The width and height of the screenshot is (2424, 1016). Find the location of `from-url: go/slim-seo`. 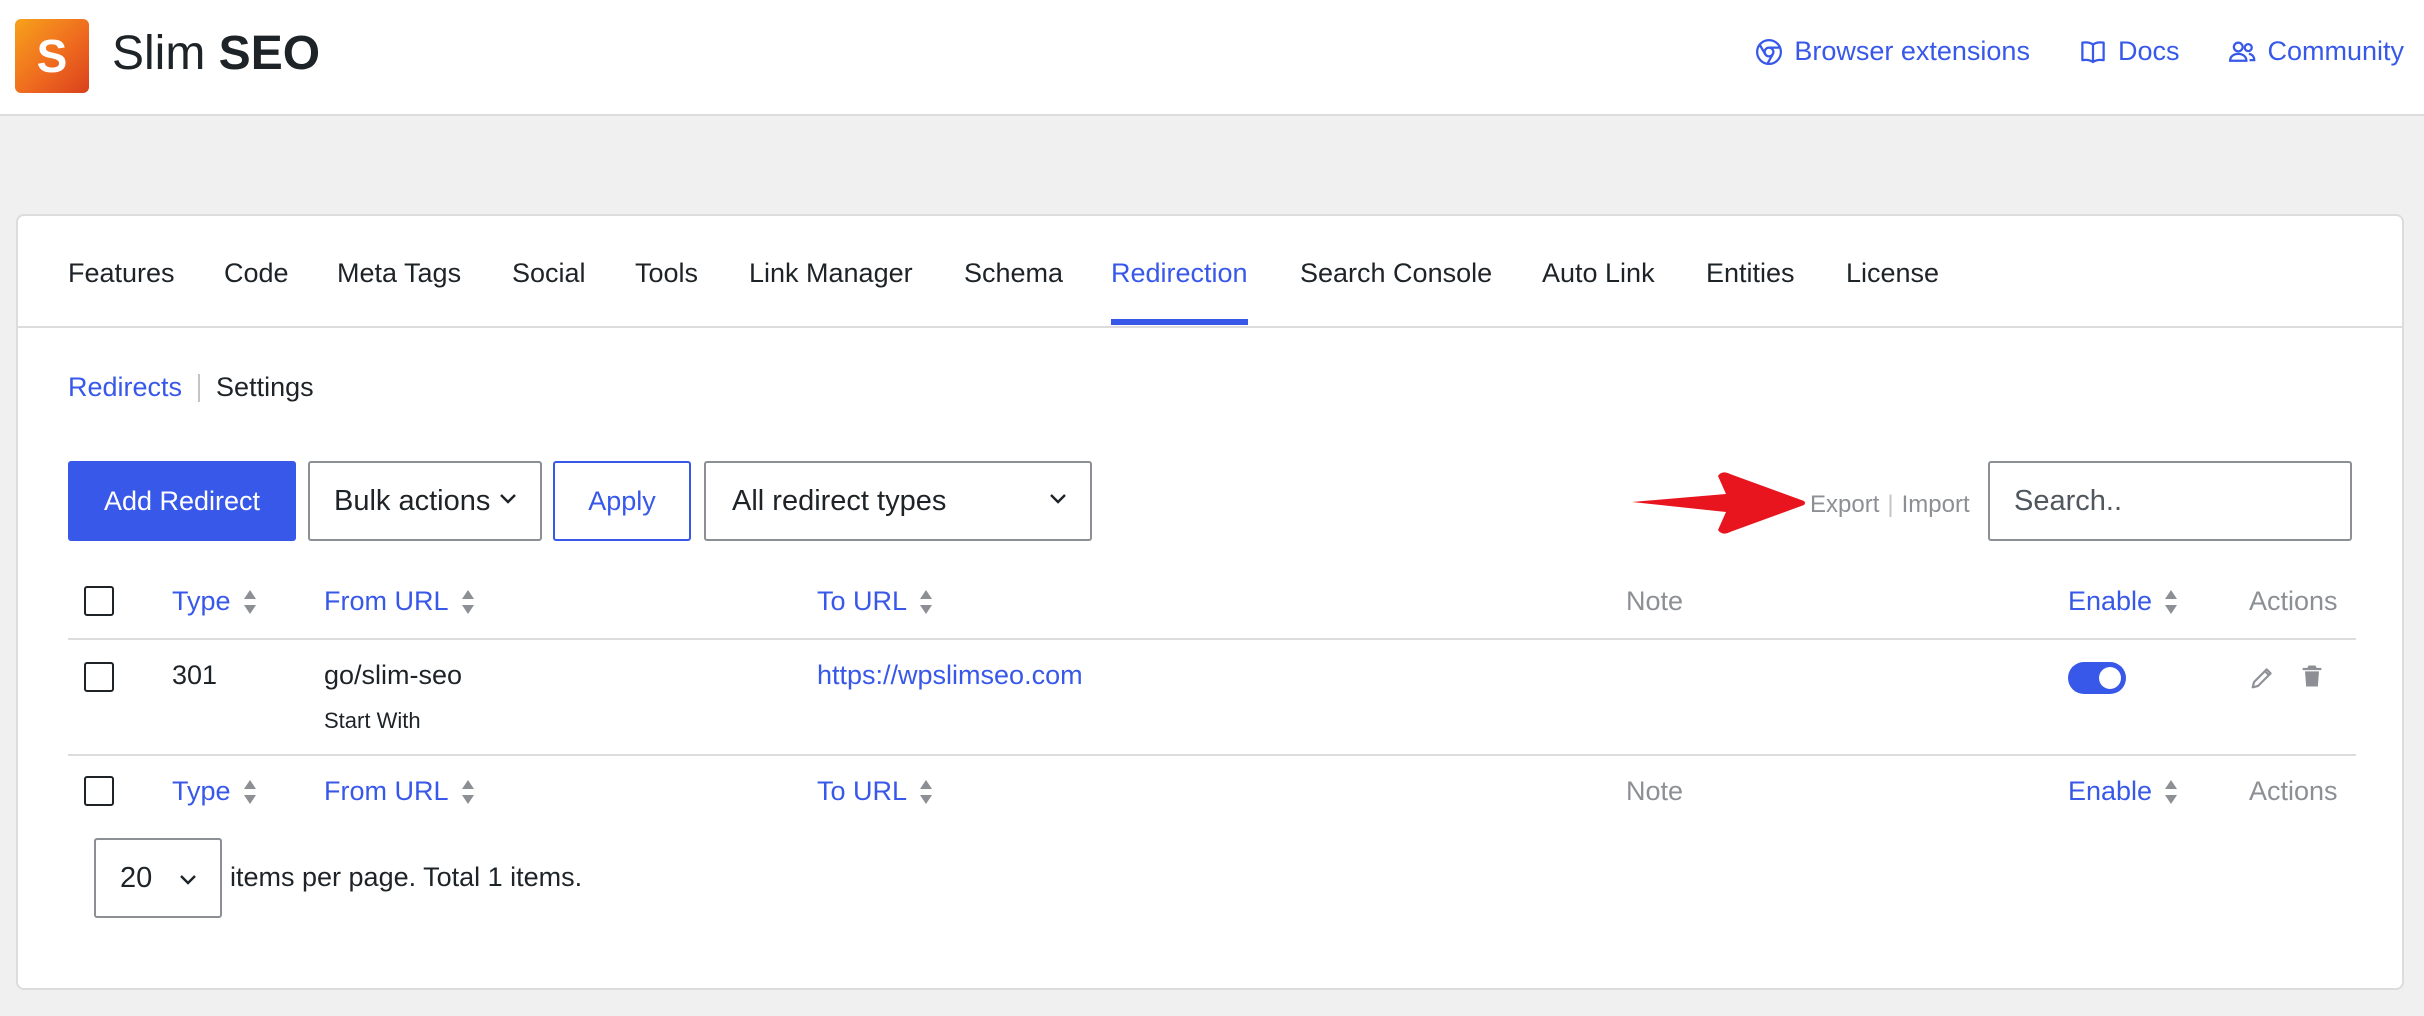

from-url: go/slim-seo is located at coordinates (393, 675).